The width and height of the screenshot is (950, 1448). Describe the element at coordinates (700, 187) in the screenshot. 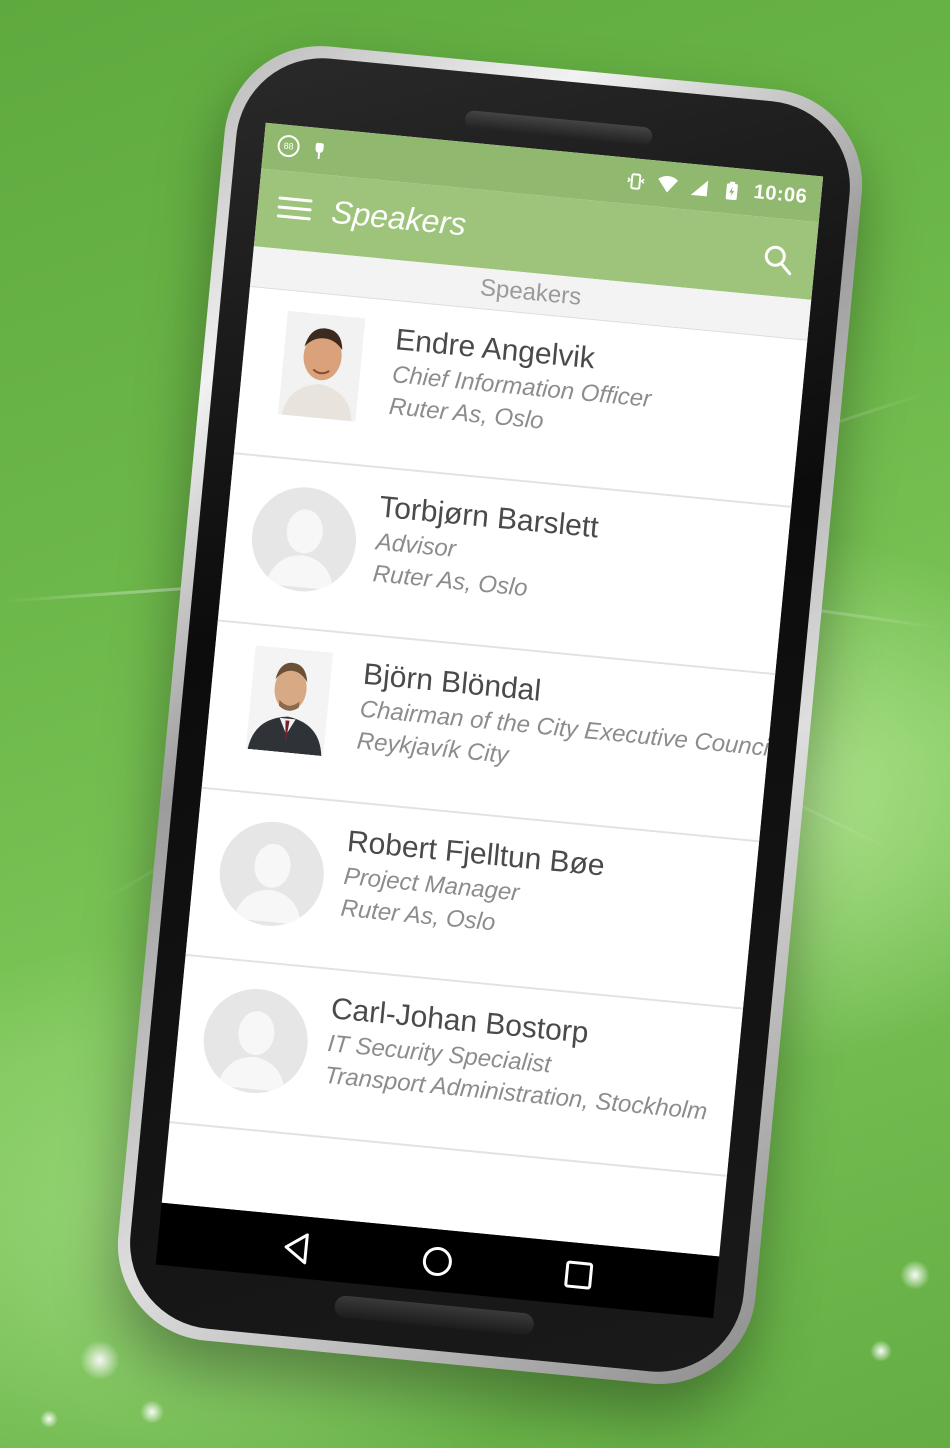

I see `signal-icon` at that location.